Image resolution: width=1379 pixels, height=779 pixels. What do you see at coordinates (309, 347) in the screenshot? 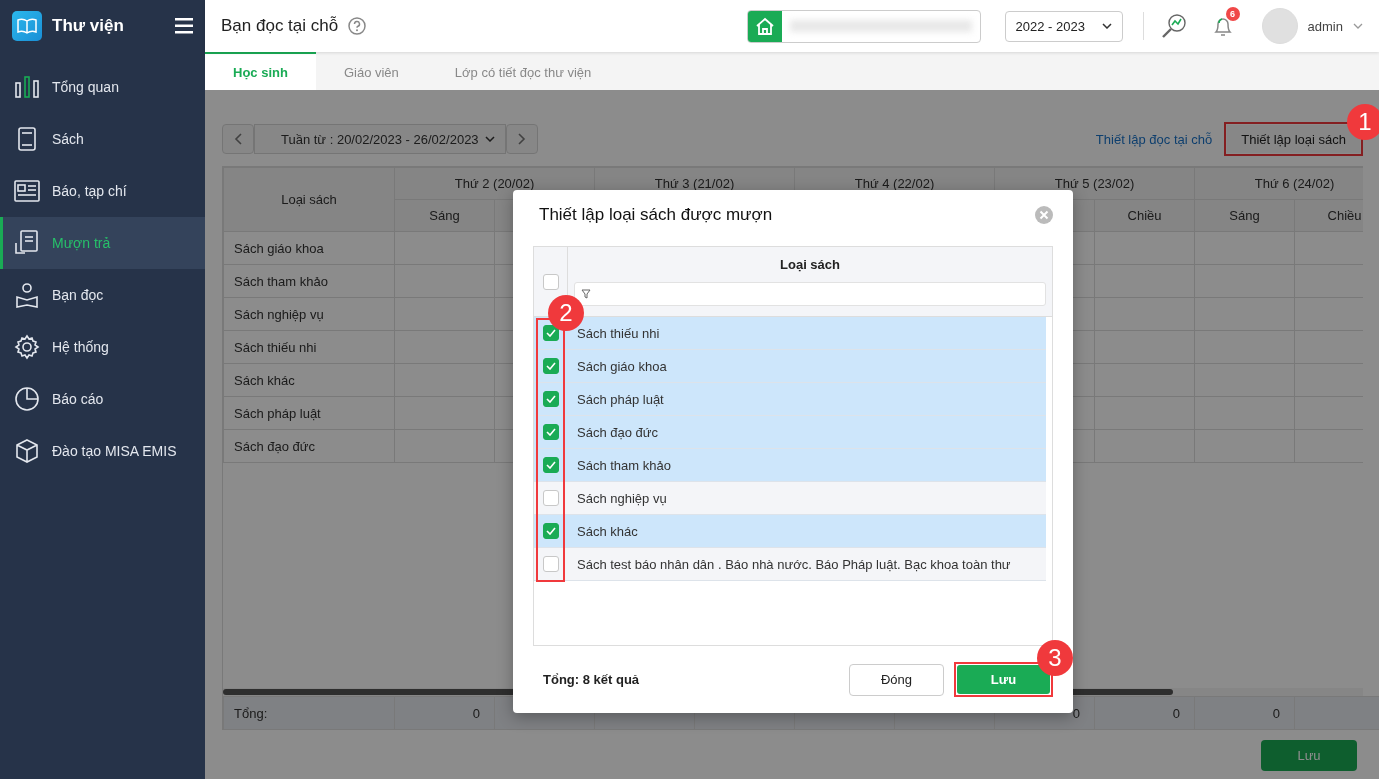
I see `table-cell: Sách thiếu nhi` at bounding box center [309, 347].